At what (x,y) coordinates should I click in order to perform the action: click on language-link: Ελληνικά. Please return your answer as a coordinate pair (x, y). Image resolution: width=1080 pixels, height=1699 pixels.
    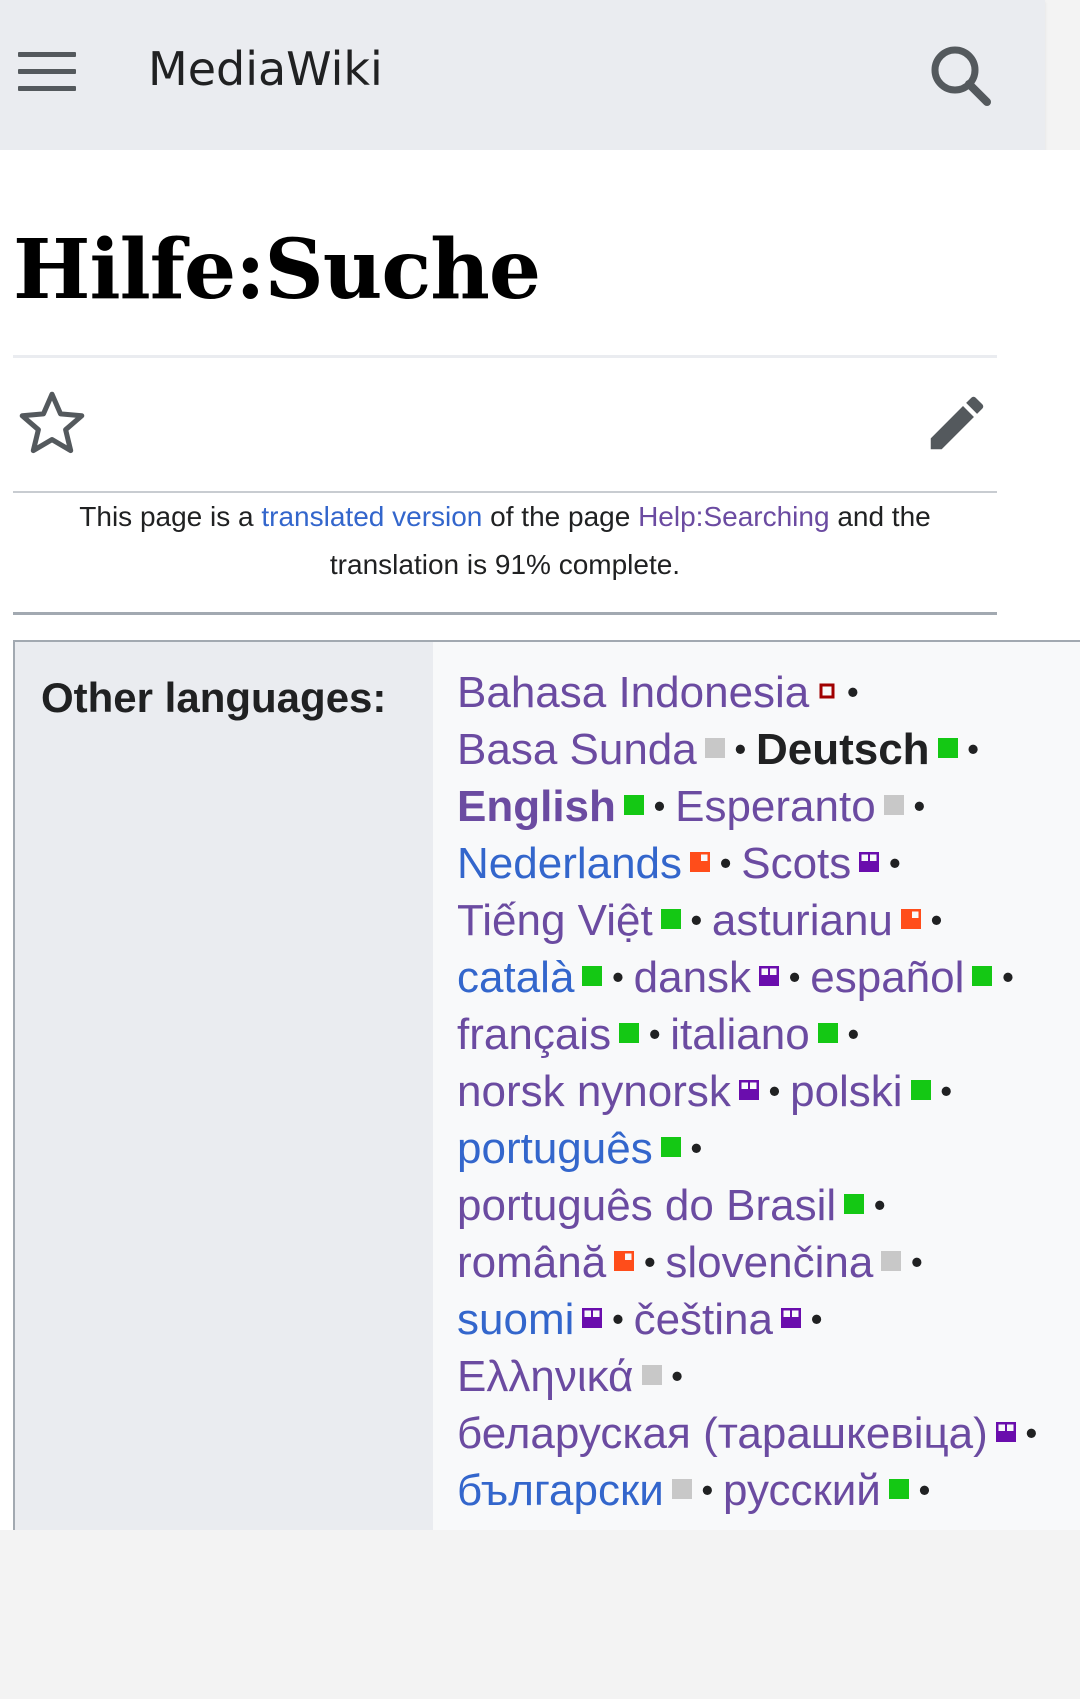
    Looking at the image, I should click on (545, 1376).